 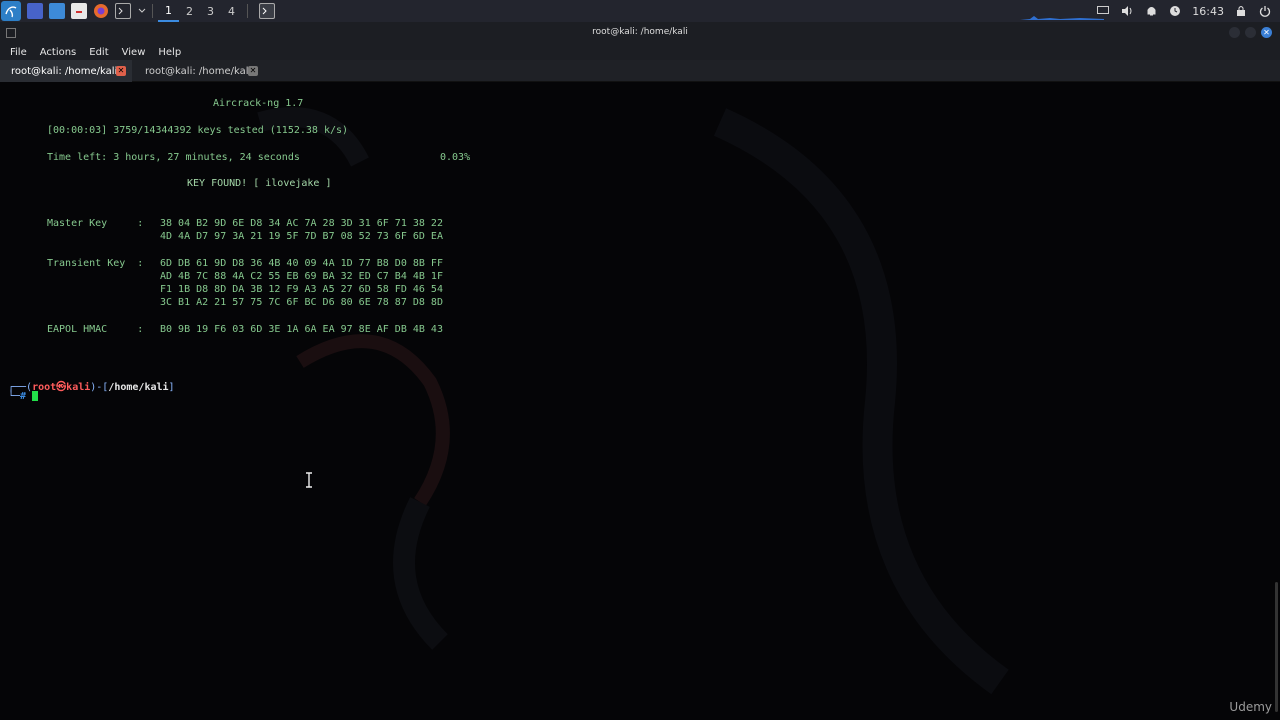 I want to click on firefox-icon, so click(x=101, y=11).